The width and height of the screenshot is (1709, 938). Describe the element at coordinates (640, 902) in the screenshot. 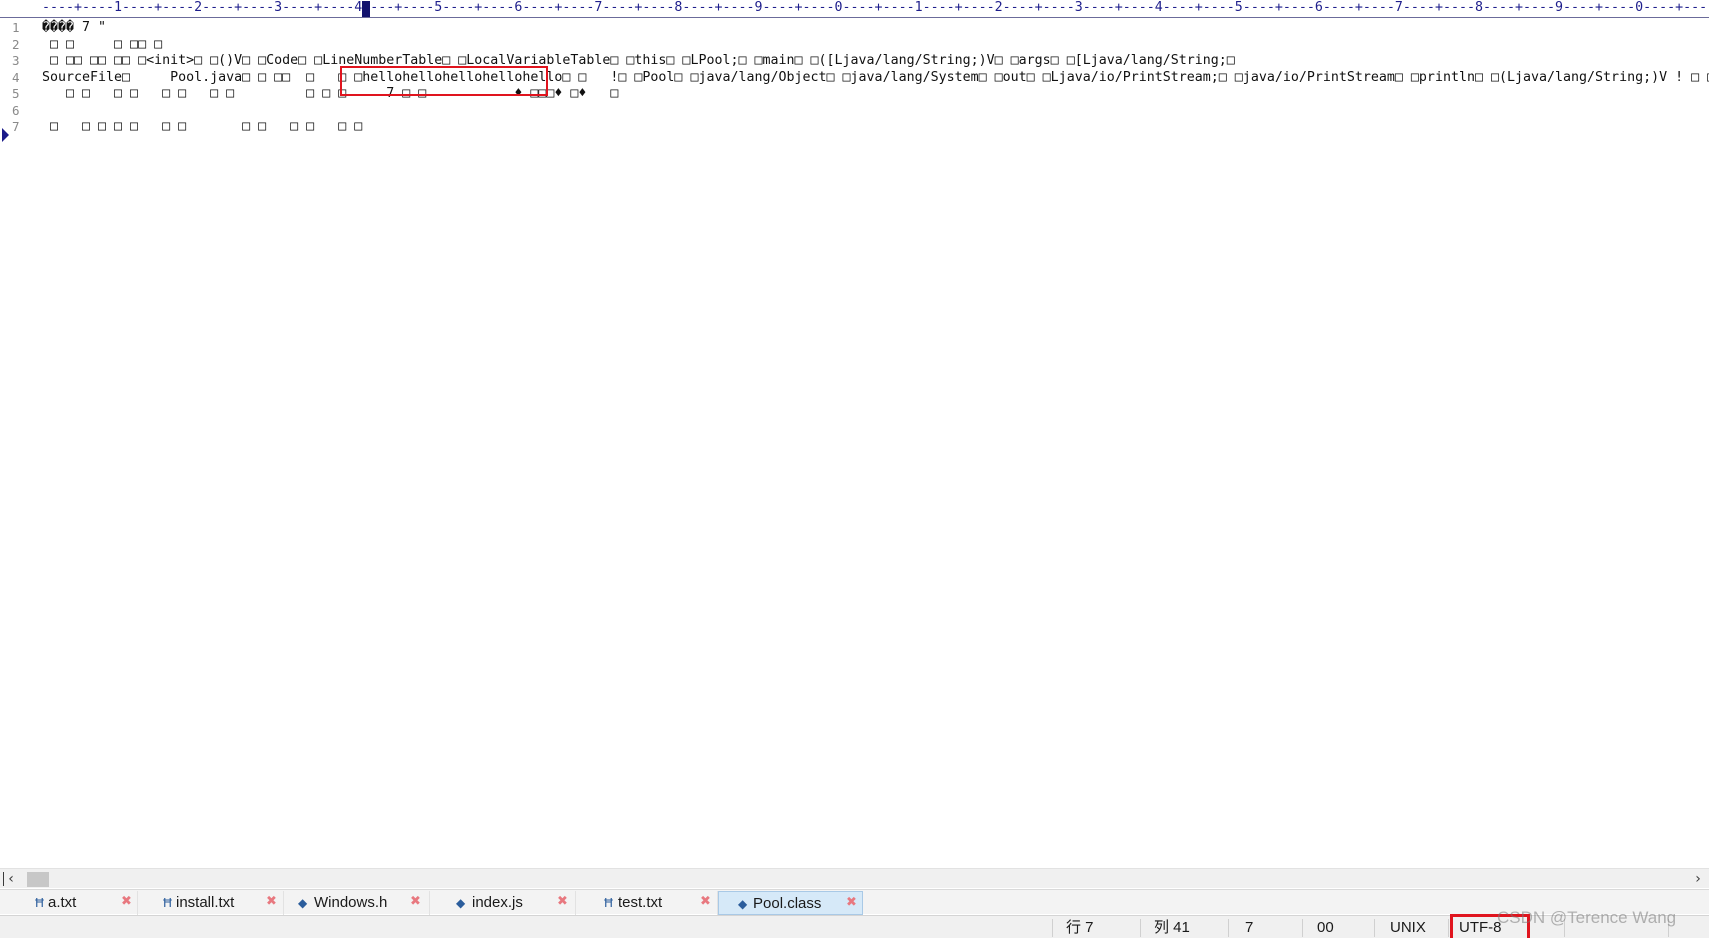

I see `tab-label: test.txt` at that location.